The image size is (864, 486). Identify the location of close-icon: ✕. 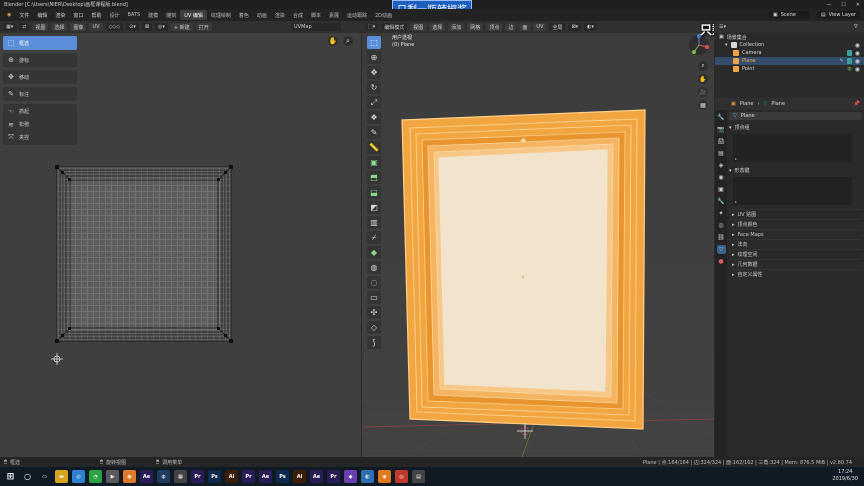
(858, 5).